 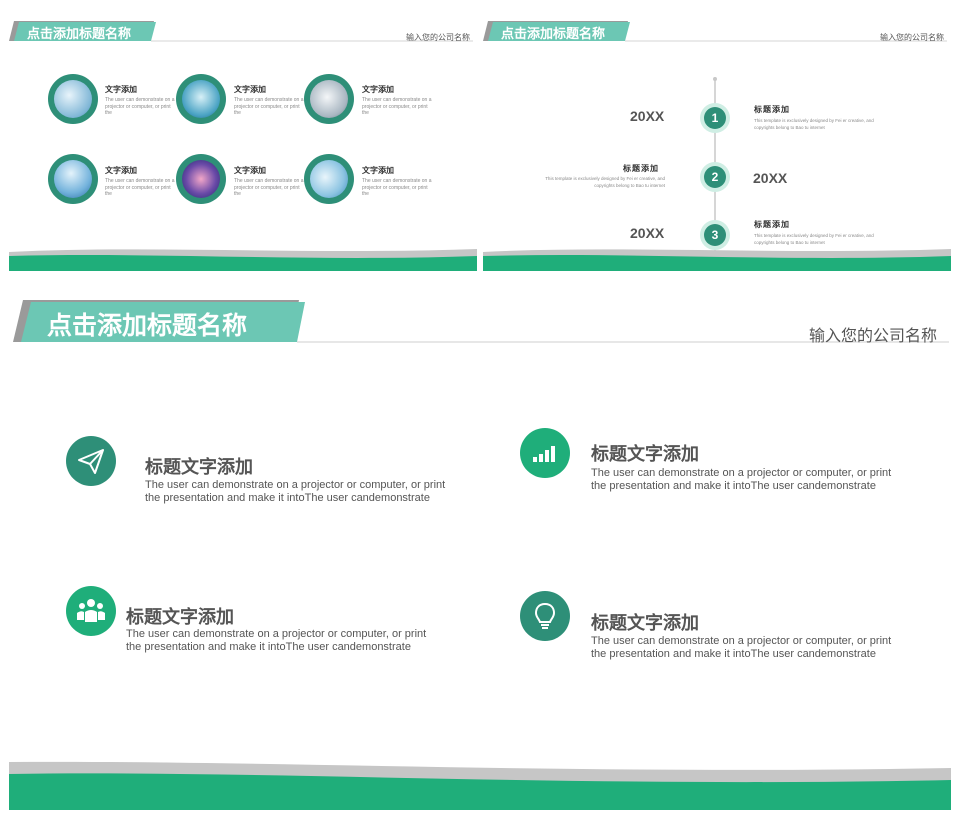 I want to click on team-icon, so click(x=91, y=610).